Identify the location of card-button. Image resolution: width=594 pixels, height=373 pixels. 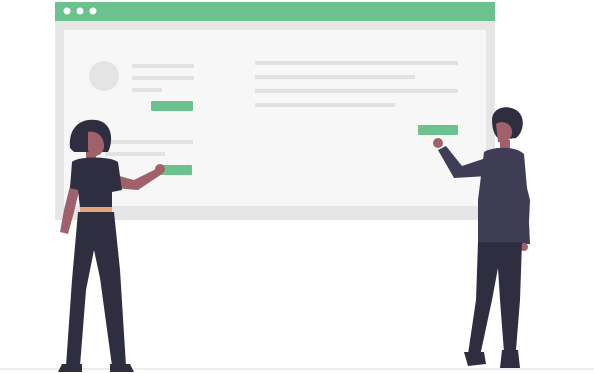
(172, 106).